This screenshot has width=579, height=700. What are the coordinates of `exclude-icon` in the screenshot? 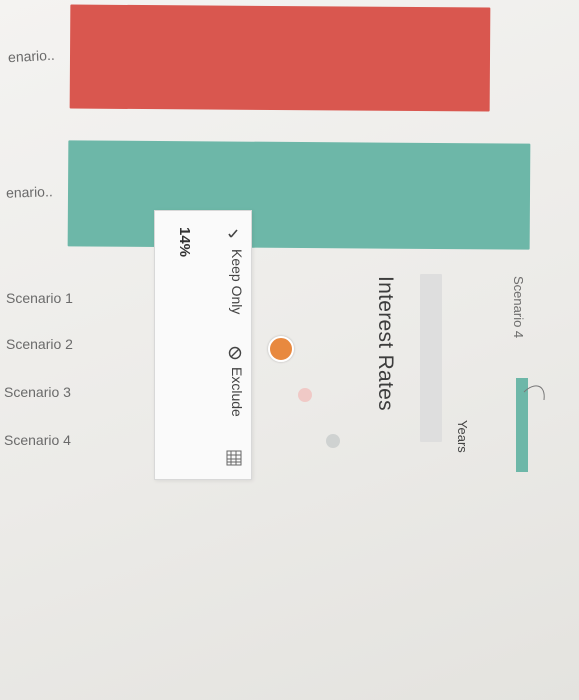 It's located at (235, 353).